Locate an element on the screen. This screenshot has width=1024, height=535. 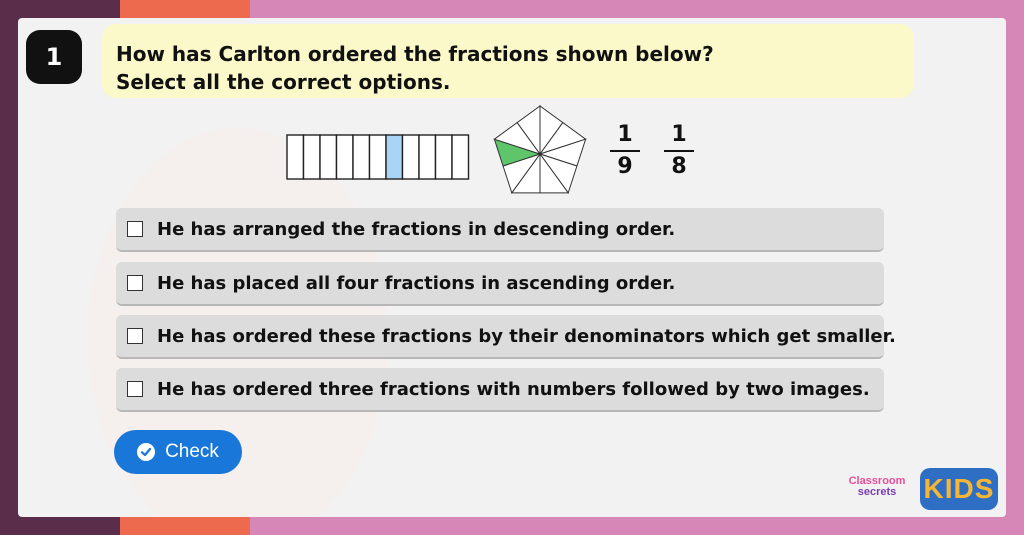
fraction-denominator: 8 is located at coordinates (679, 166).